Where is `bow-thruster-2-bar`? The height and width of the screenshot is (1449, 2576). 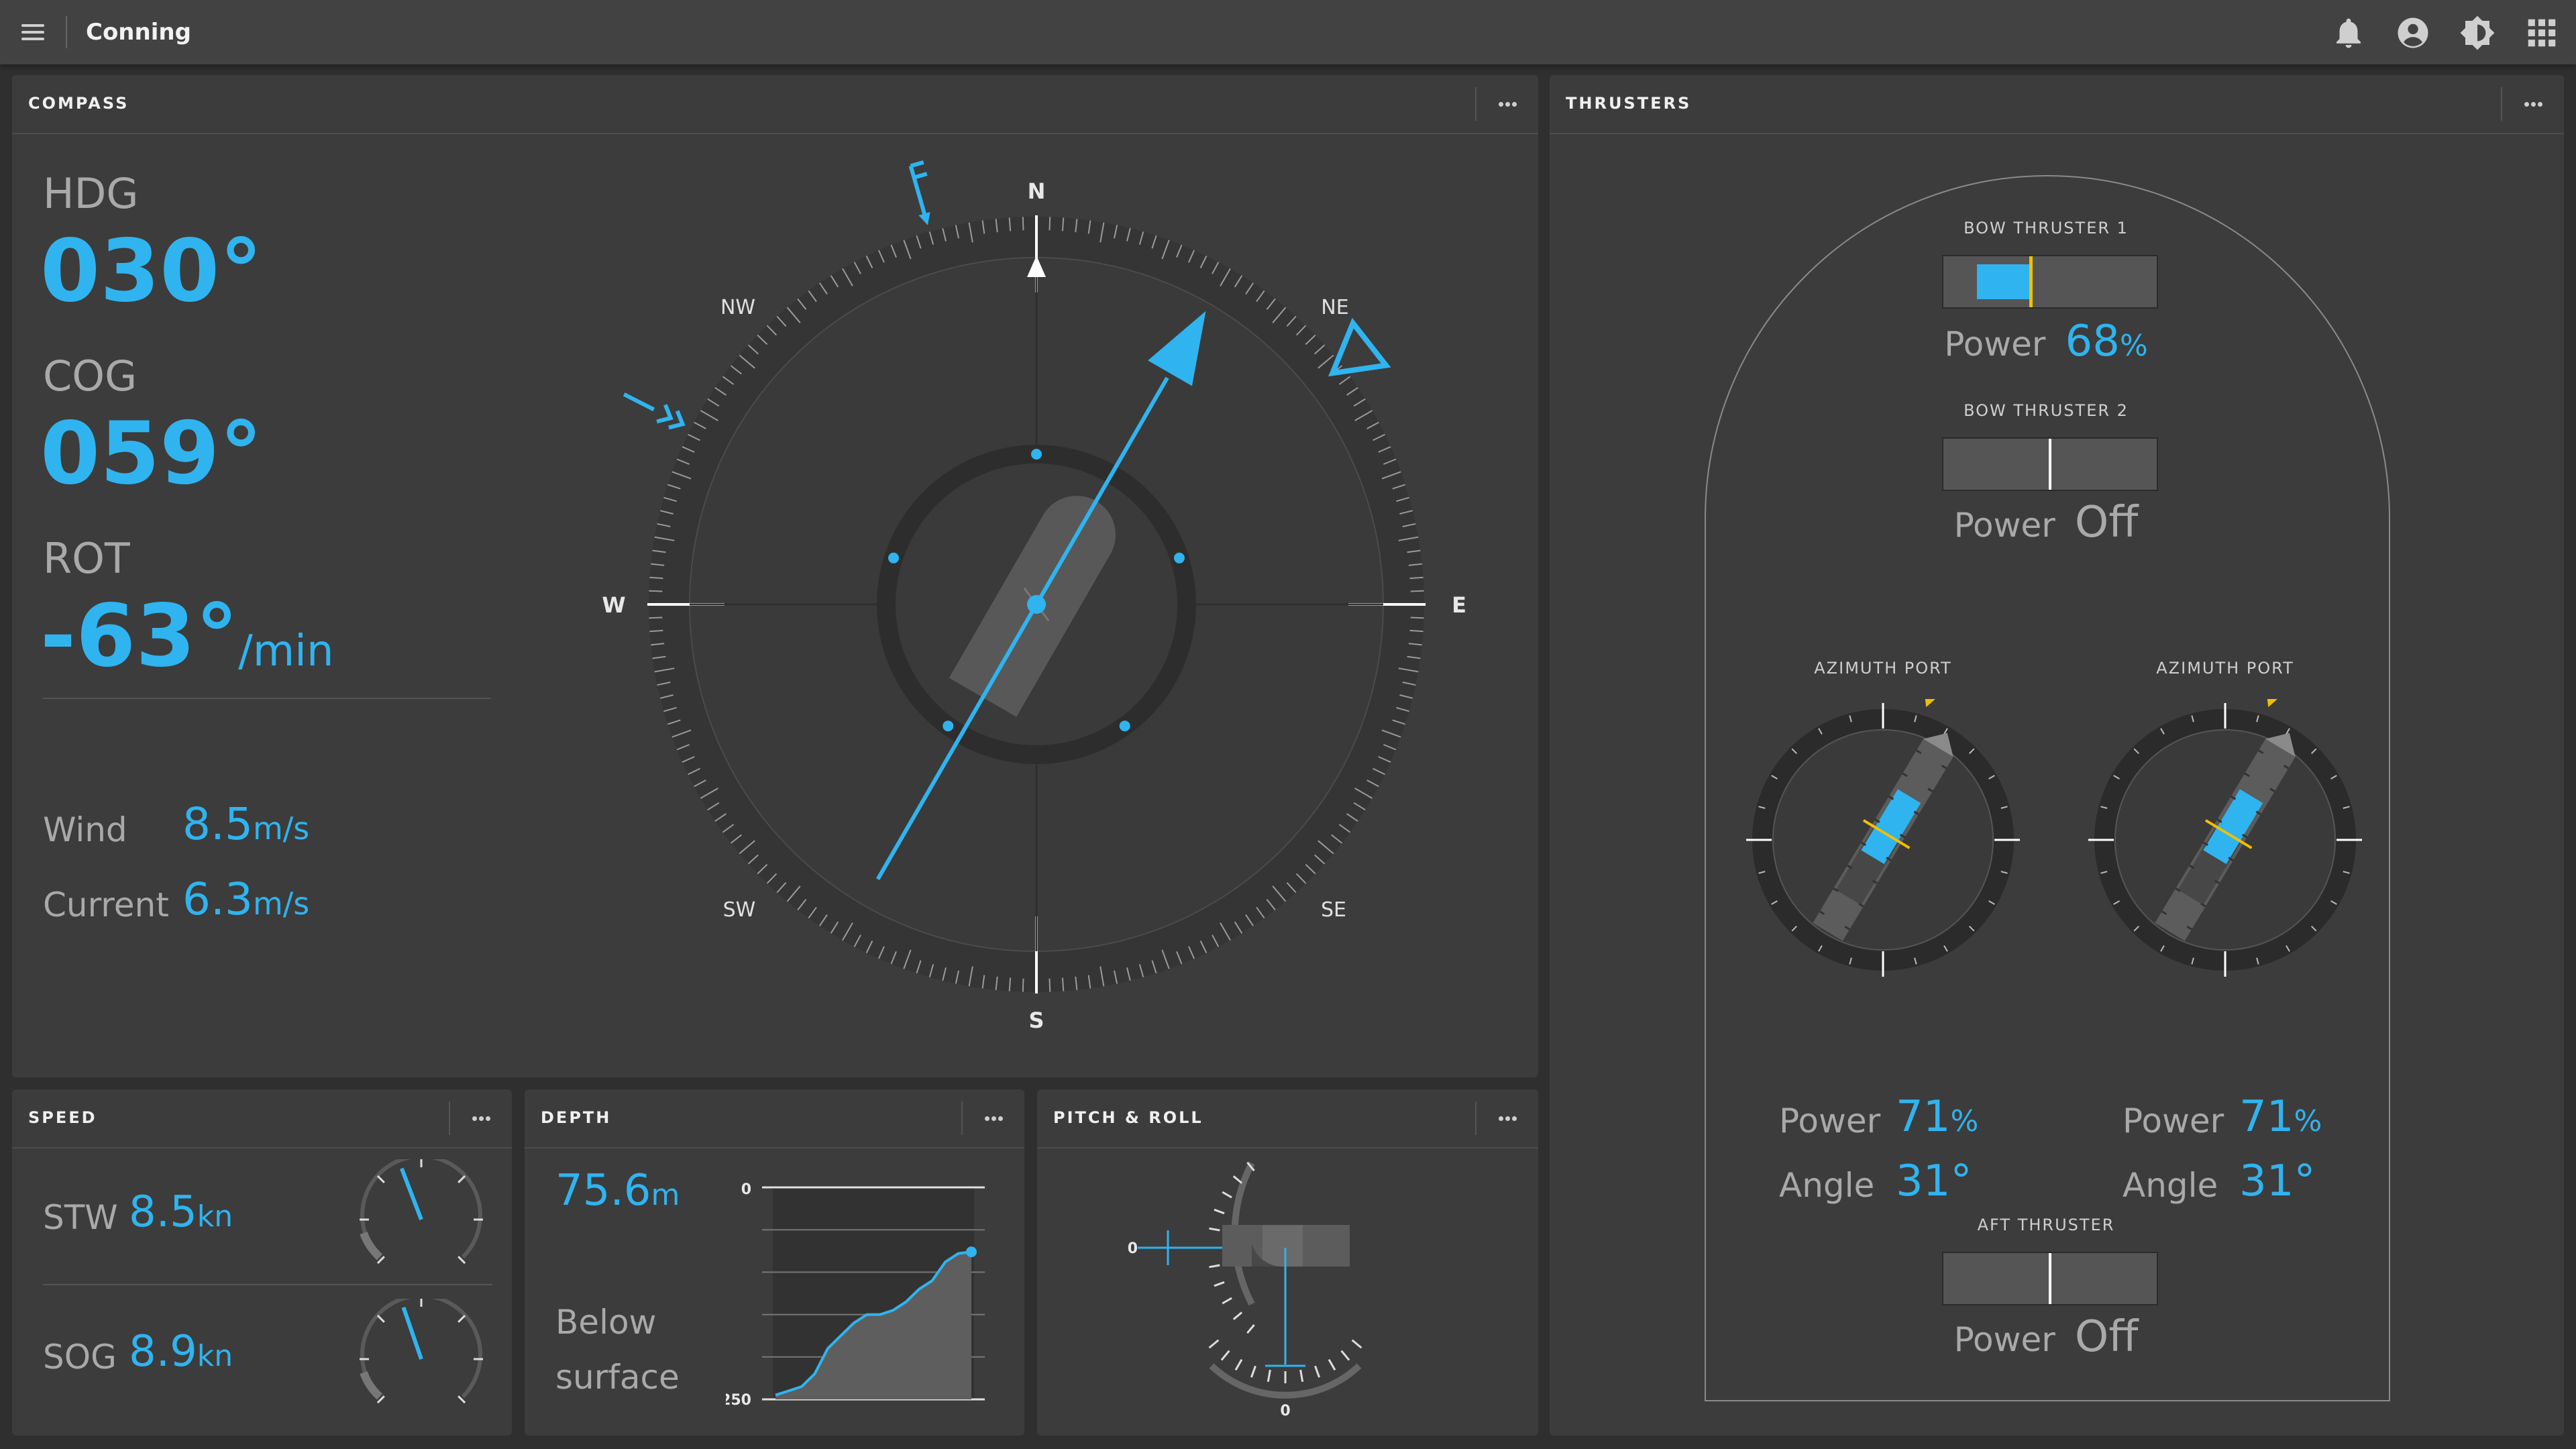 bow-thruster-2-bar is located at coordinates (2050, 464).